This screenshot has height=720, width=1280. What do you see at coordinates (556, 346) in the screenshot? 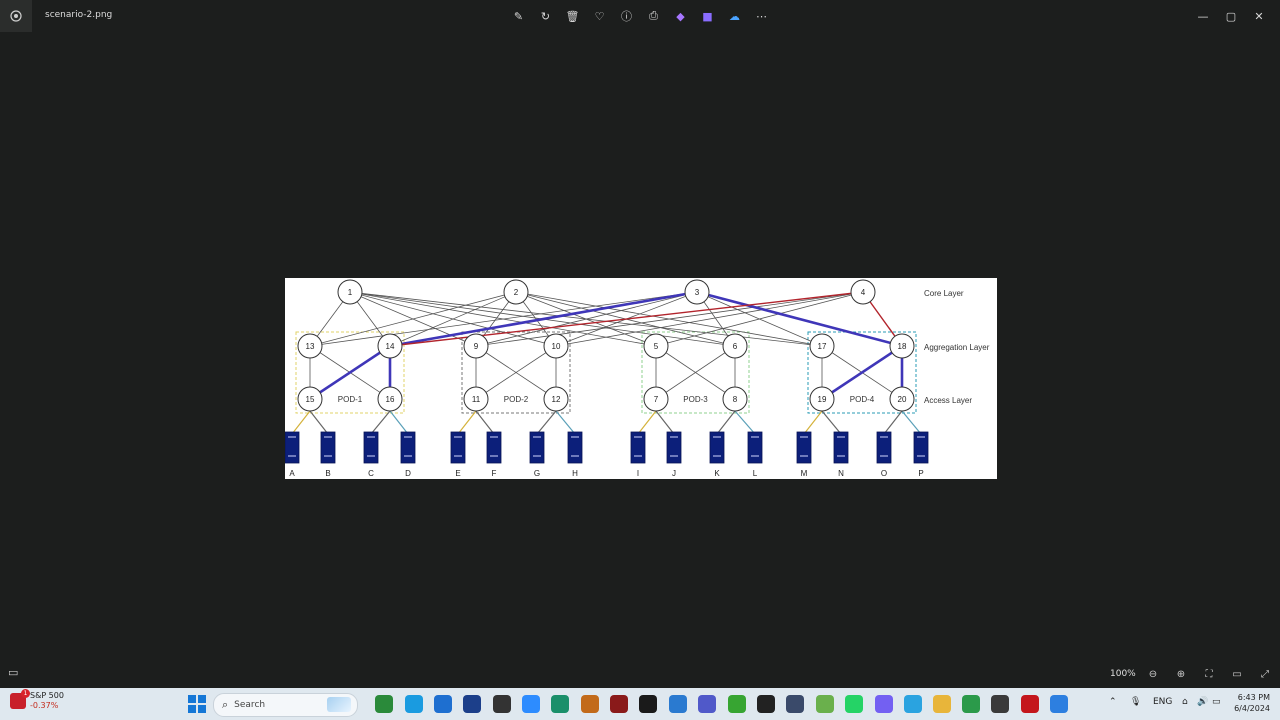
I see `switch-node: 10` at bounding box center [556, 346].